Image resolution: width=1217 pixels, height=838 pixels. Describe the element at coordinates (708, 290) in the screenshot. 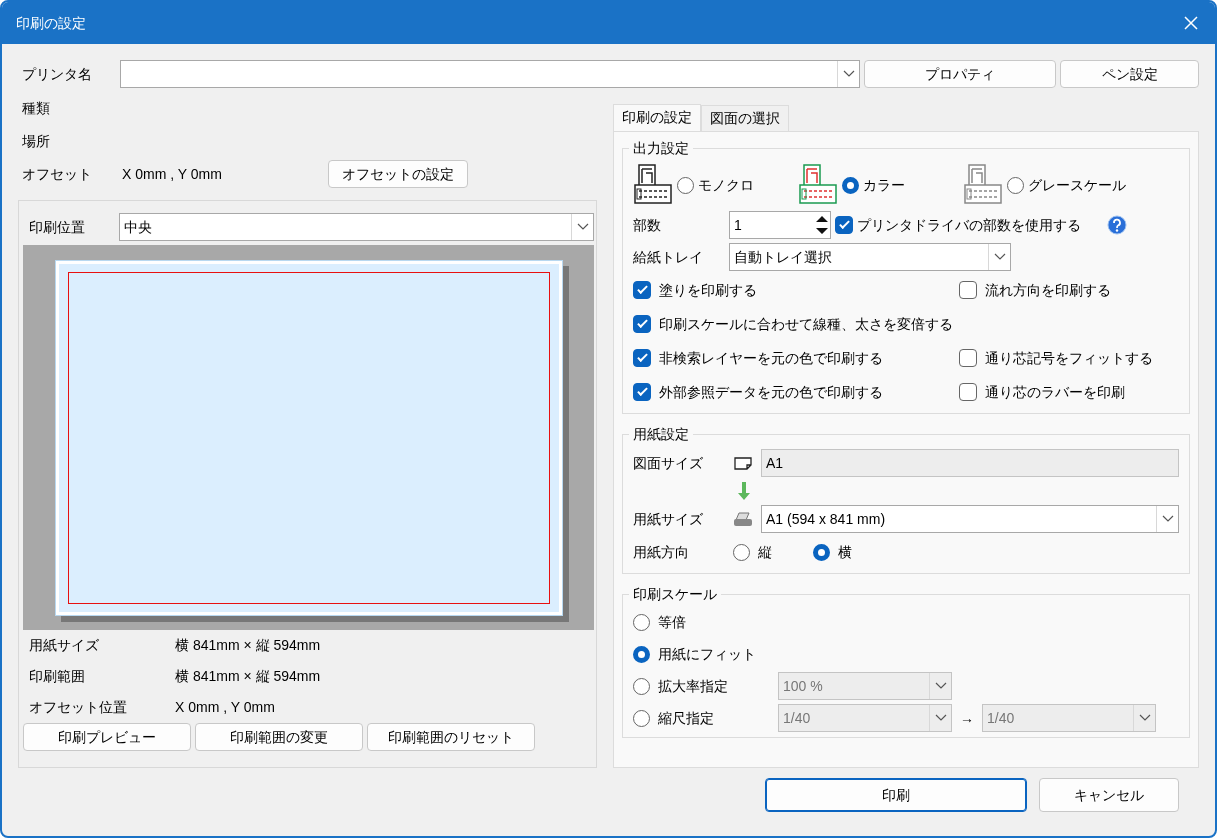

I see `checkbox-label: 塗りを印刷する` at that location.